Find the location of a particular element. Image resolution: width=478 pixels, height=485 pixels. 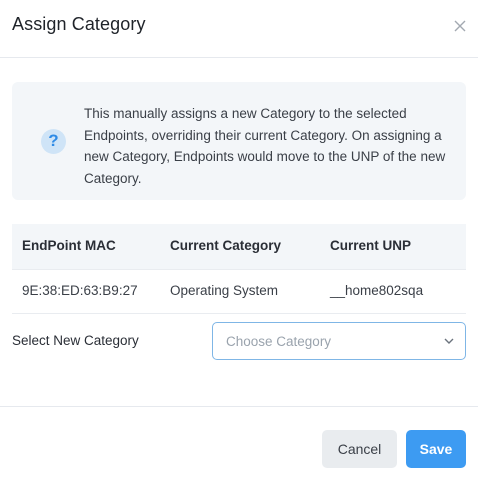

question-icon: ? is located at coordinates (53, 141).